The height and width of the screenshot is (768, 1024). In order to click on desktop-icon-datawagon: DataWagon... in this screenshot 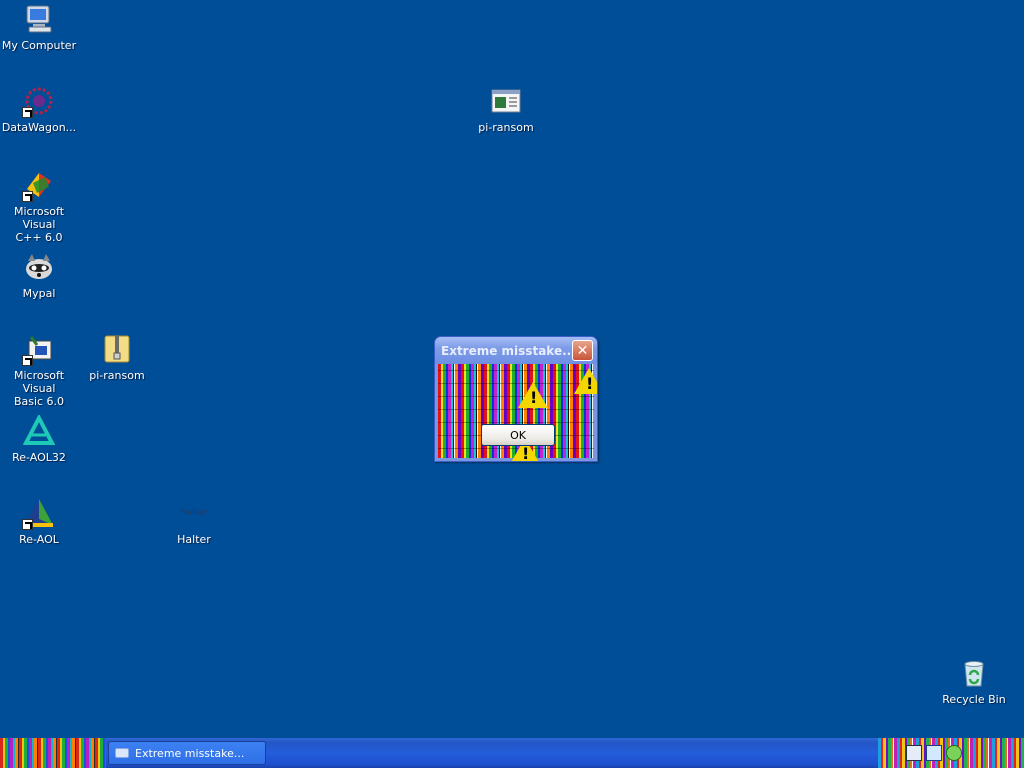, I will do `click(39, 109)`.